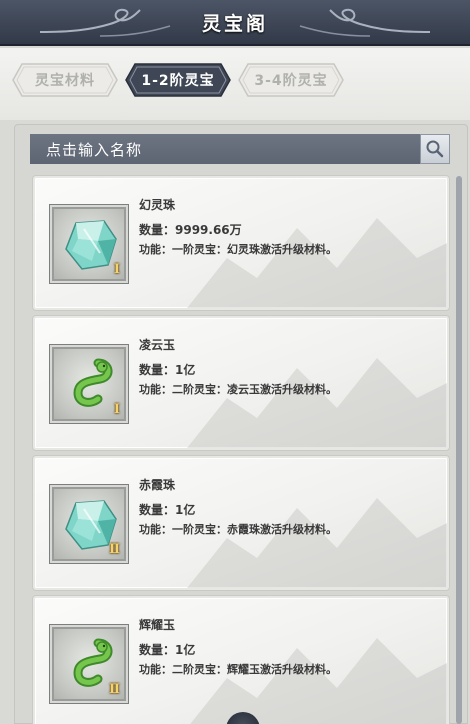 The height and width of the screenshot is (724, 470). I want to click on tab-label: 灵宝材料, so click(65, 81).